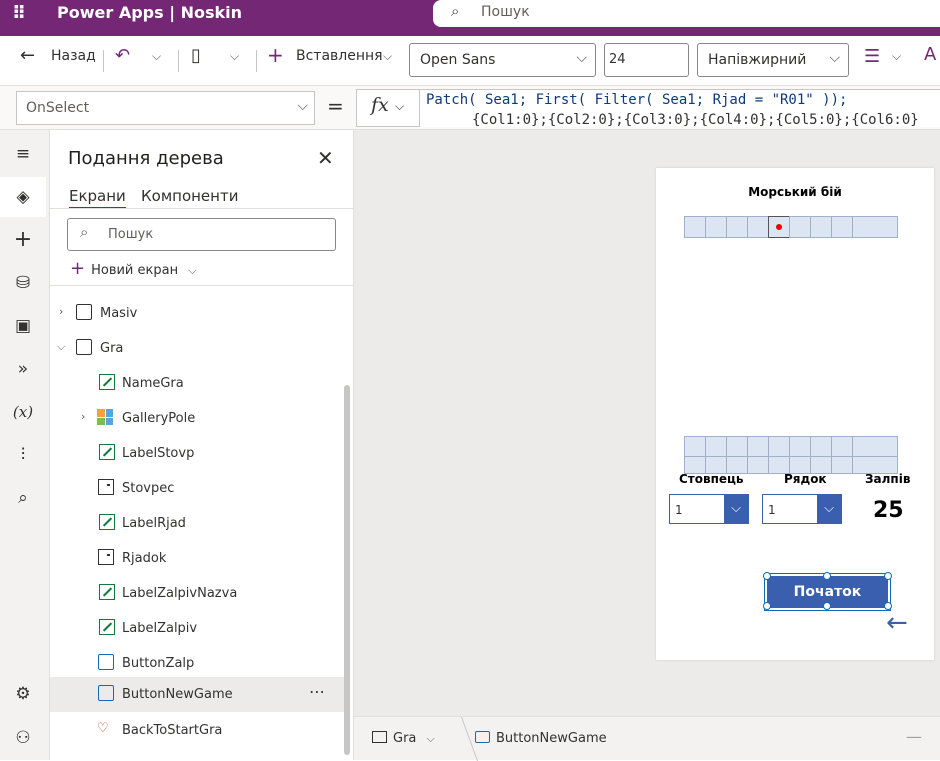  Describe the element at coordinates (180, 593) in the screenshot. I see `tree-item-label: LabelZalpivNazva` at that location.